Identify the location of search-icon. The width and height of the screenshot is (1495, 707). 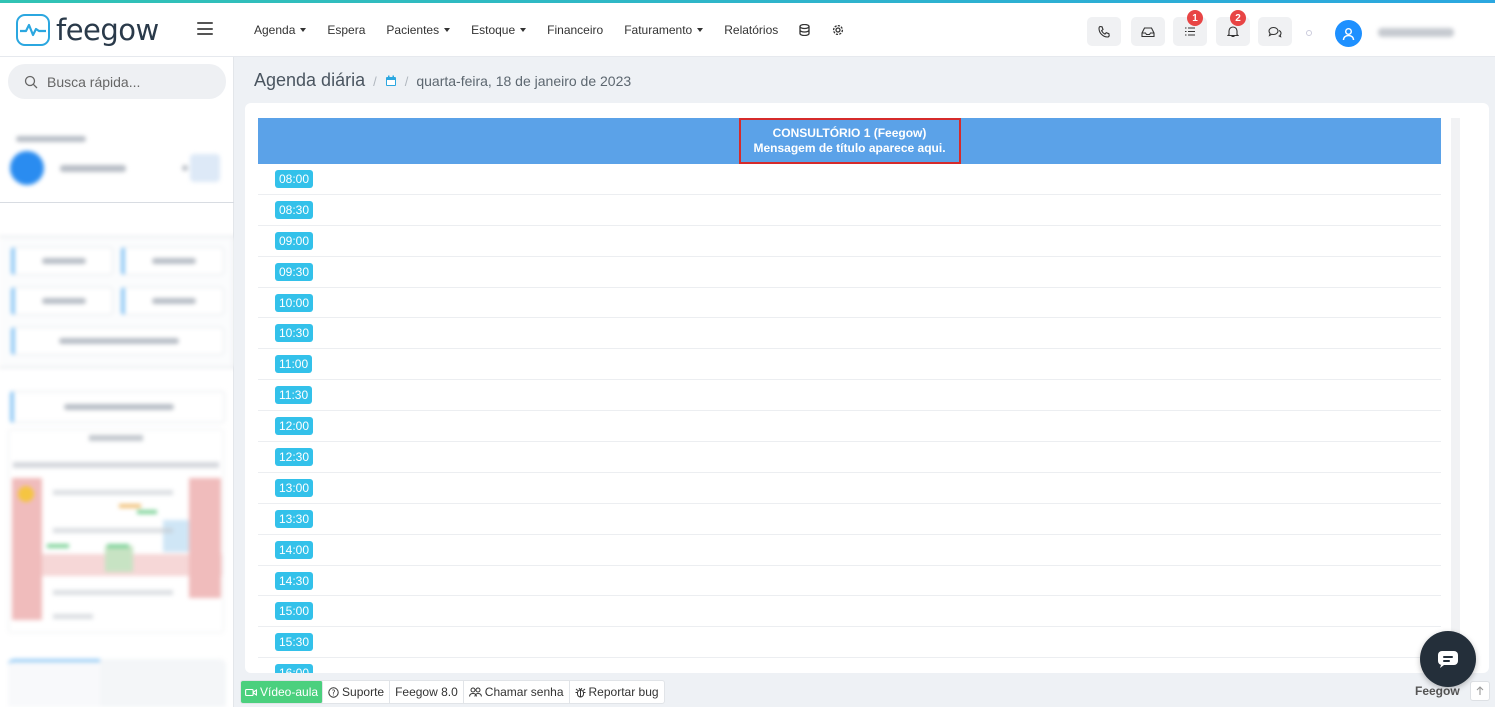
(31, 81).